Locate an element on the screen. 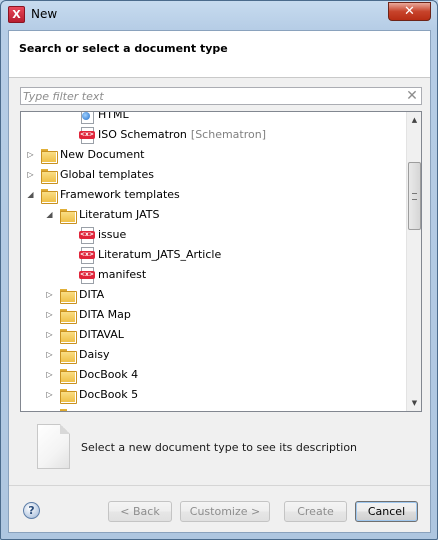 This screenshot has height=540, width=438. window-title: New is located at coordinates (44, 14).